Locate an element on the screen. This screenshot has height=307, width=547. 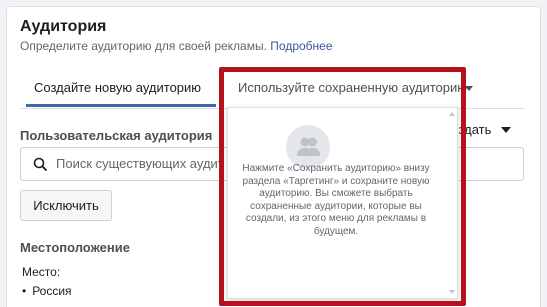
location-item: • Россия is located at coordinates (47, 291).